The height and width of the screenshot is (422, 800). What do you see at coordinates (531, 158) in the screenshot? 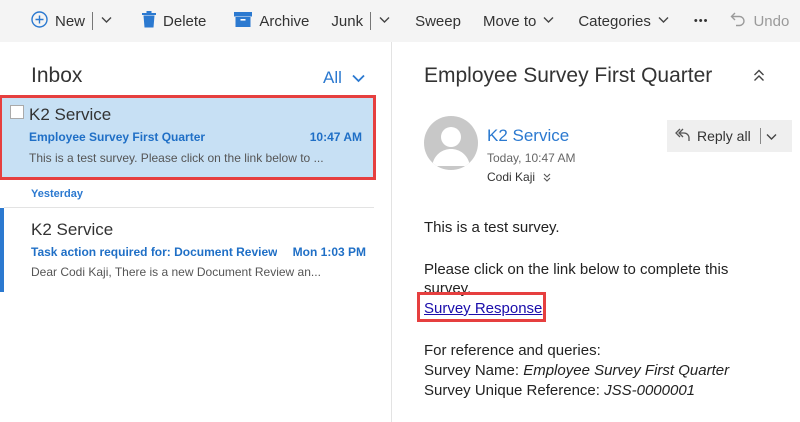
I see `sent-date: Today, 10:47 AM` at bounding box center [531, 158].